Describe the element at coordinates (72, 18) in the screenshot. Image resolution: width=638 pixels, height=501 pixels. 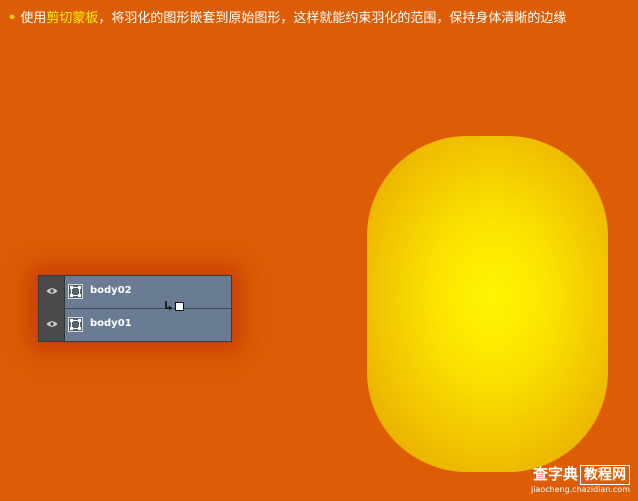
I see `caption-highlight: 剪切蒙板` at that location.